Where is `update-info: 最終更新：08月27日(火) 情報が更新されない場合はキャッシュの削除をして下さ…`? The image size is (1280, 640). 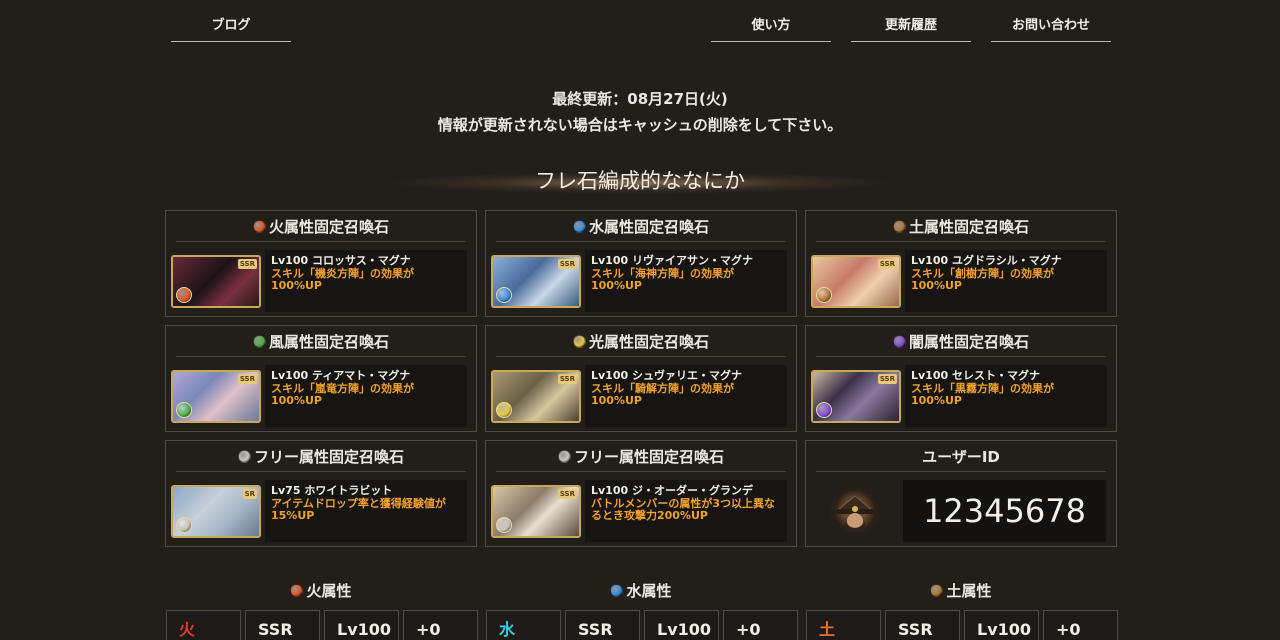
update-info: 最終更新：08月27日(火) 情報が更新されない場合はキャッシュの削除をして下さ… is located at coordinates (640, 112).